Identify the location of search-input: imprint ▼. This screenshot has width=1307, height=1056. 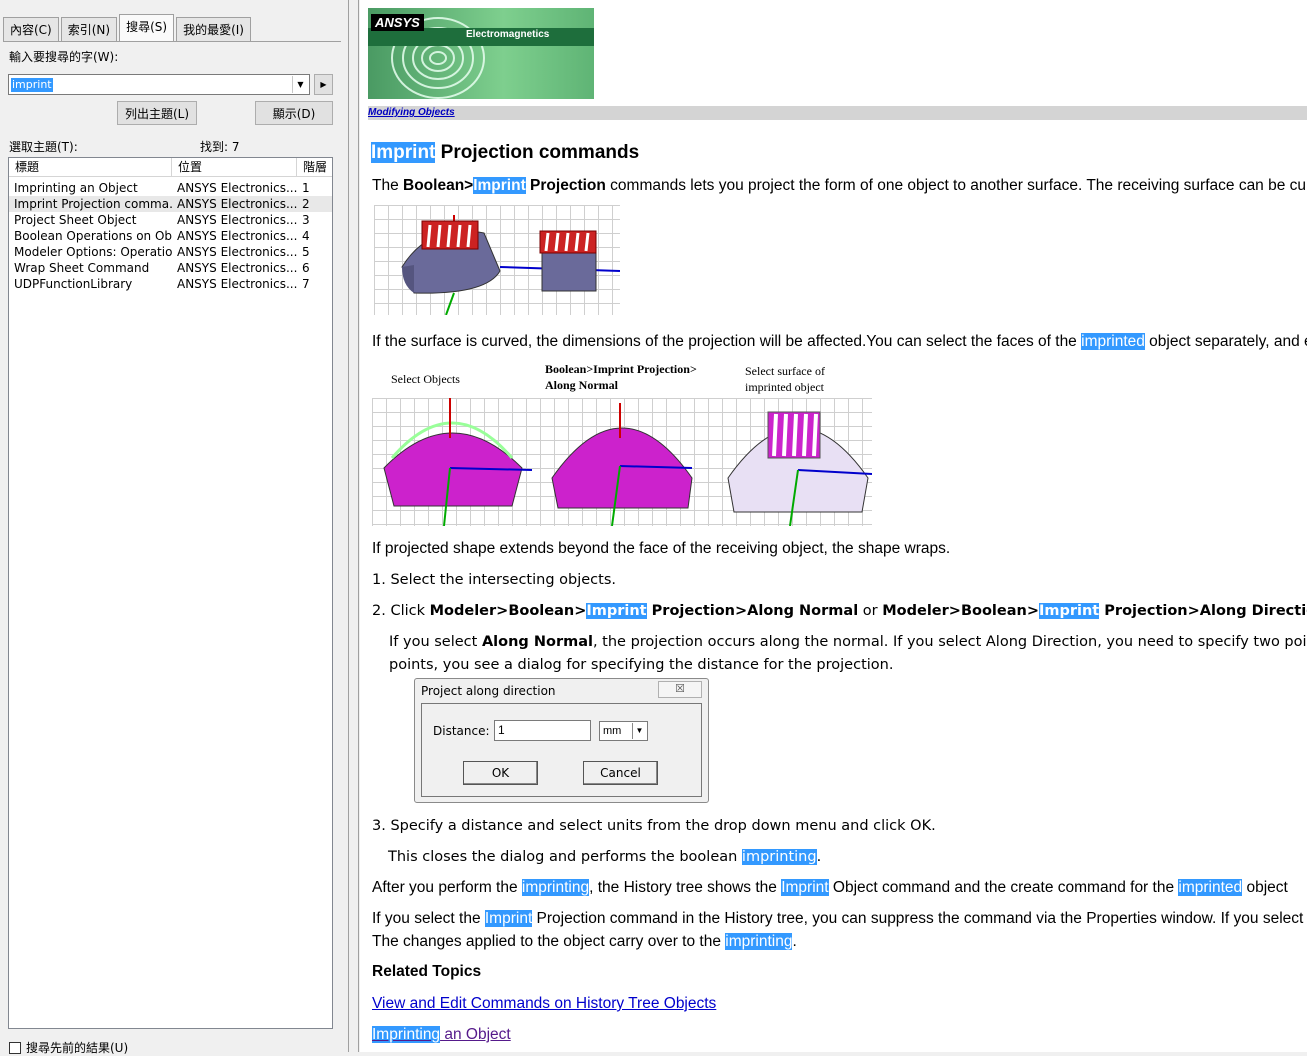
(159, 84).